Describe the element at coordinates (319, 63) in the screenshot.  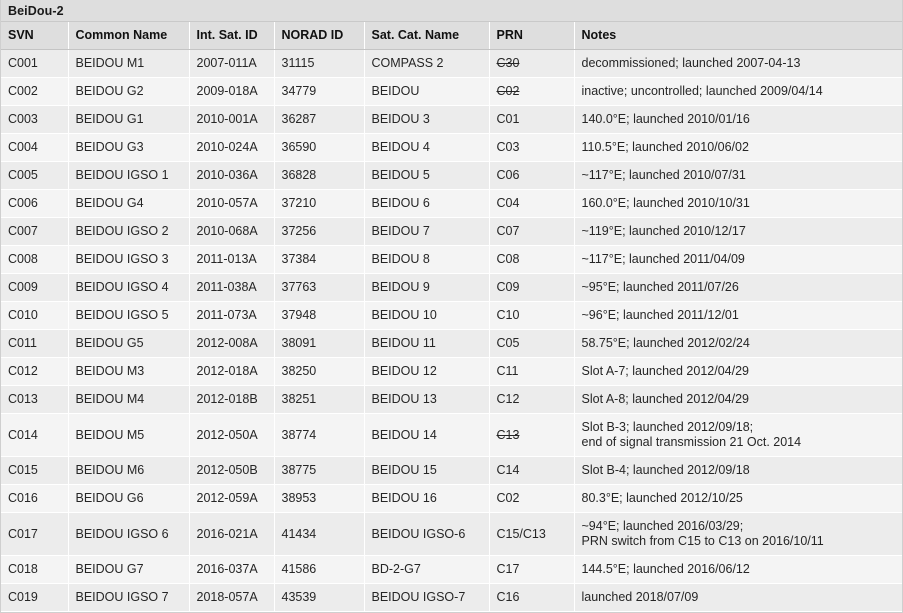
I see `cell-norad-id: 31115` at that location.